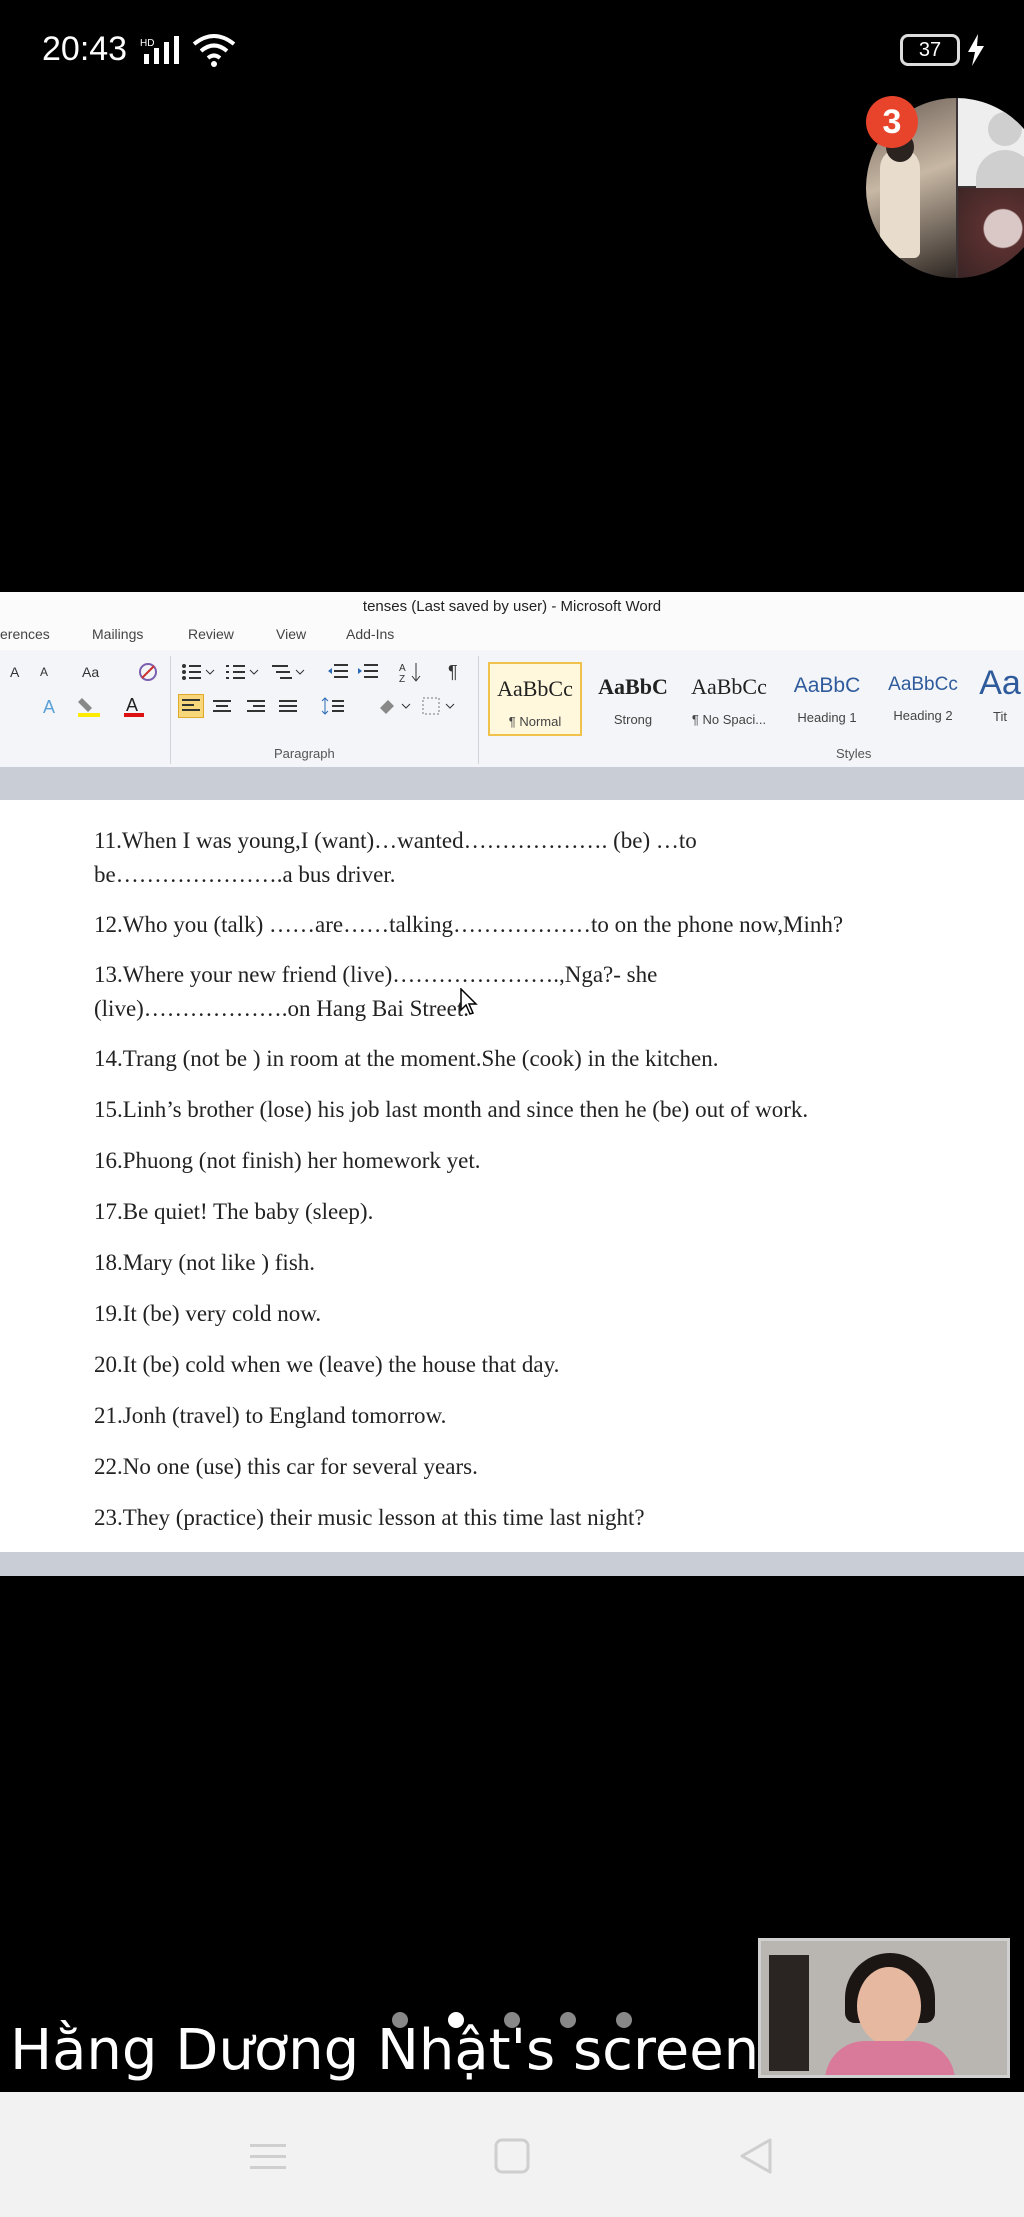 This screenshot has height=2217, width=1024. I want to click on shading-icon, so click(394, 706).